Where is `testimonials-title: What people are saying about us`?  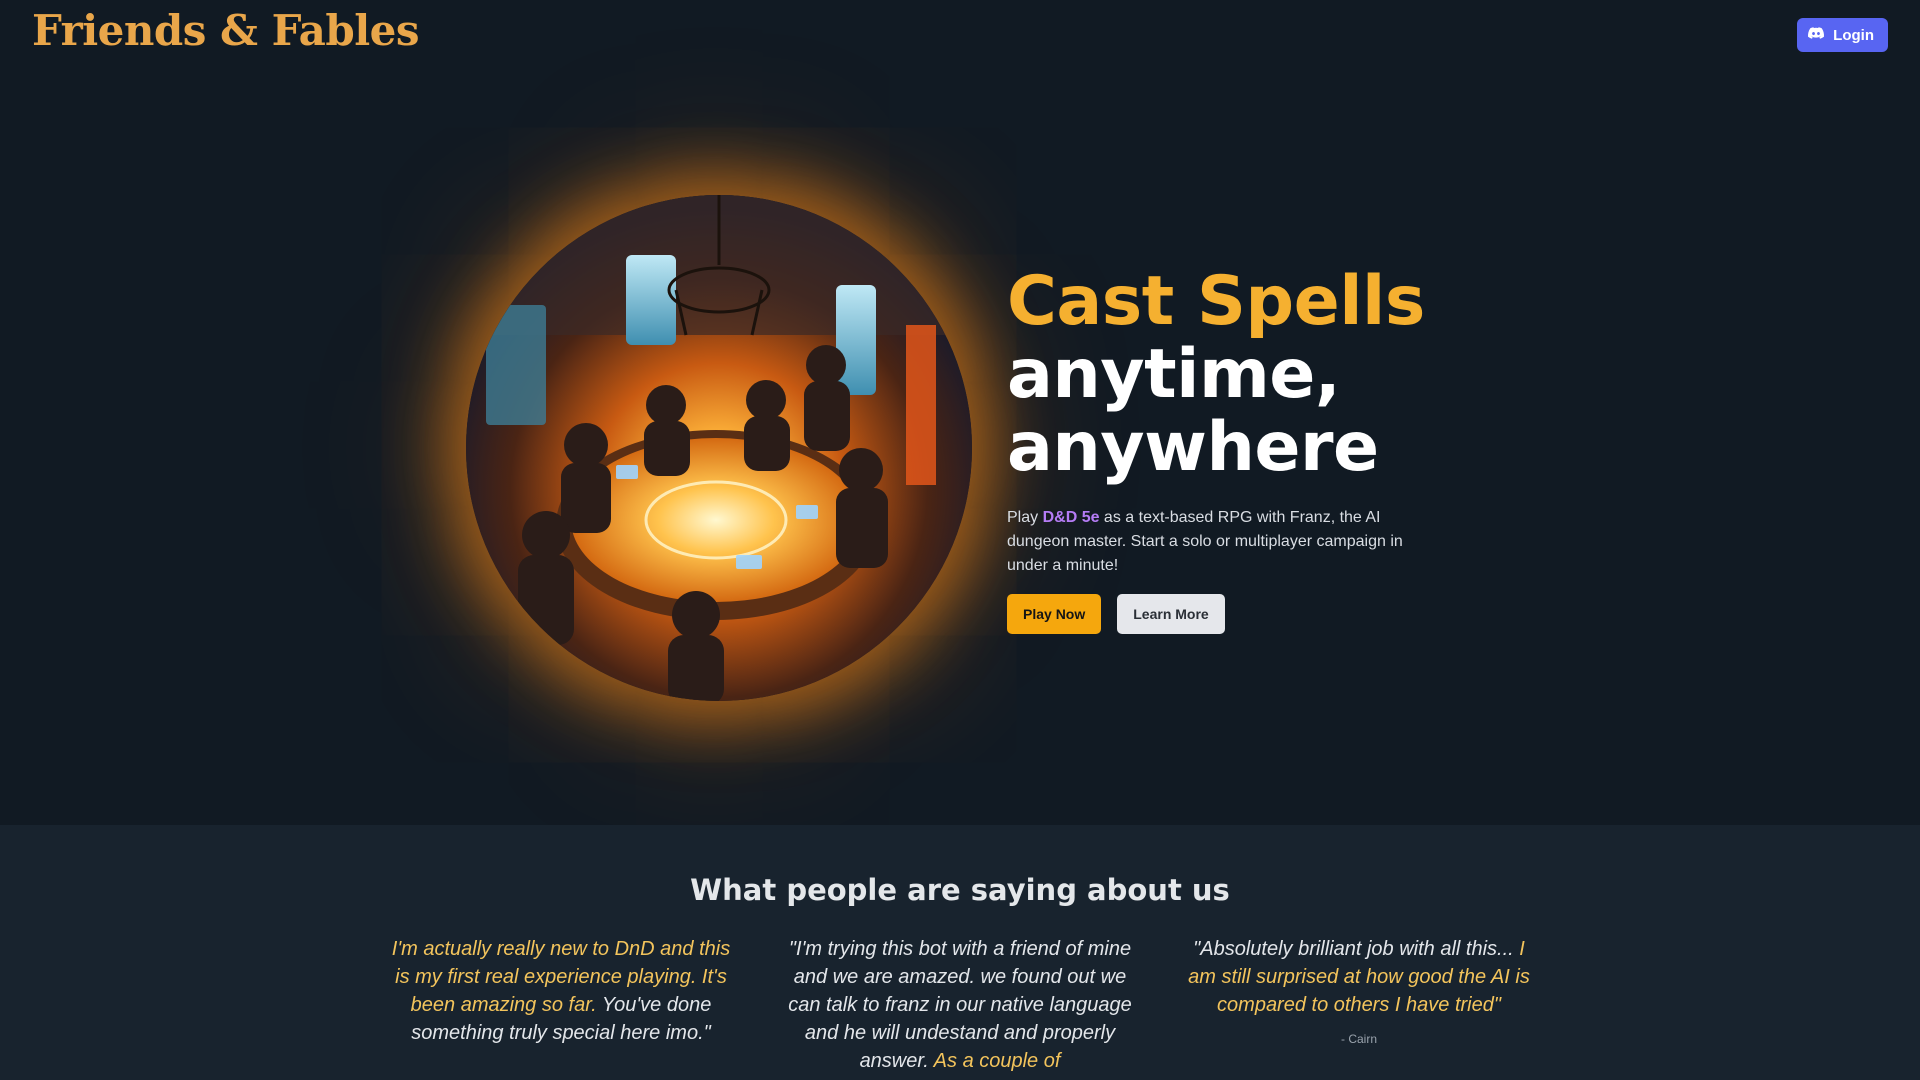 testimonials-title: What people are saying about us is located at coordinates (960, 890).